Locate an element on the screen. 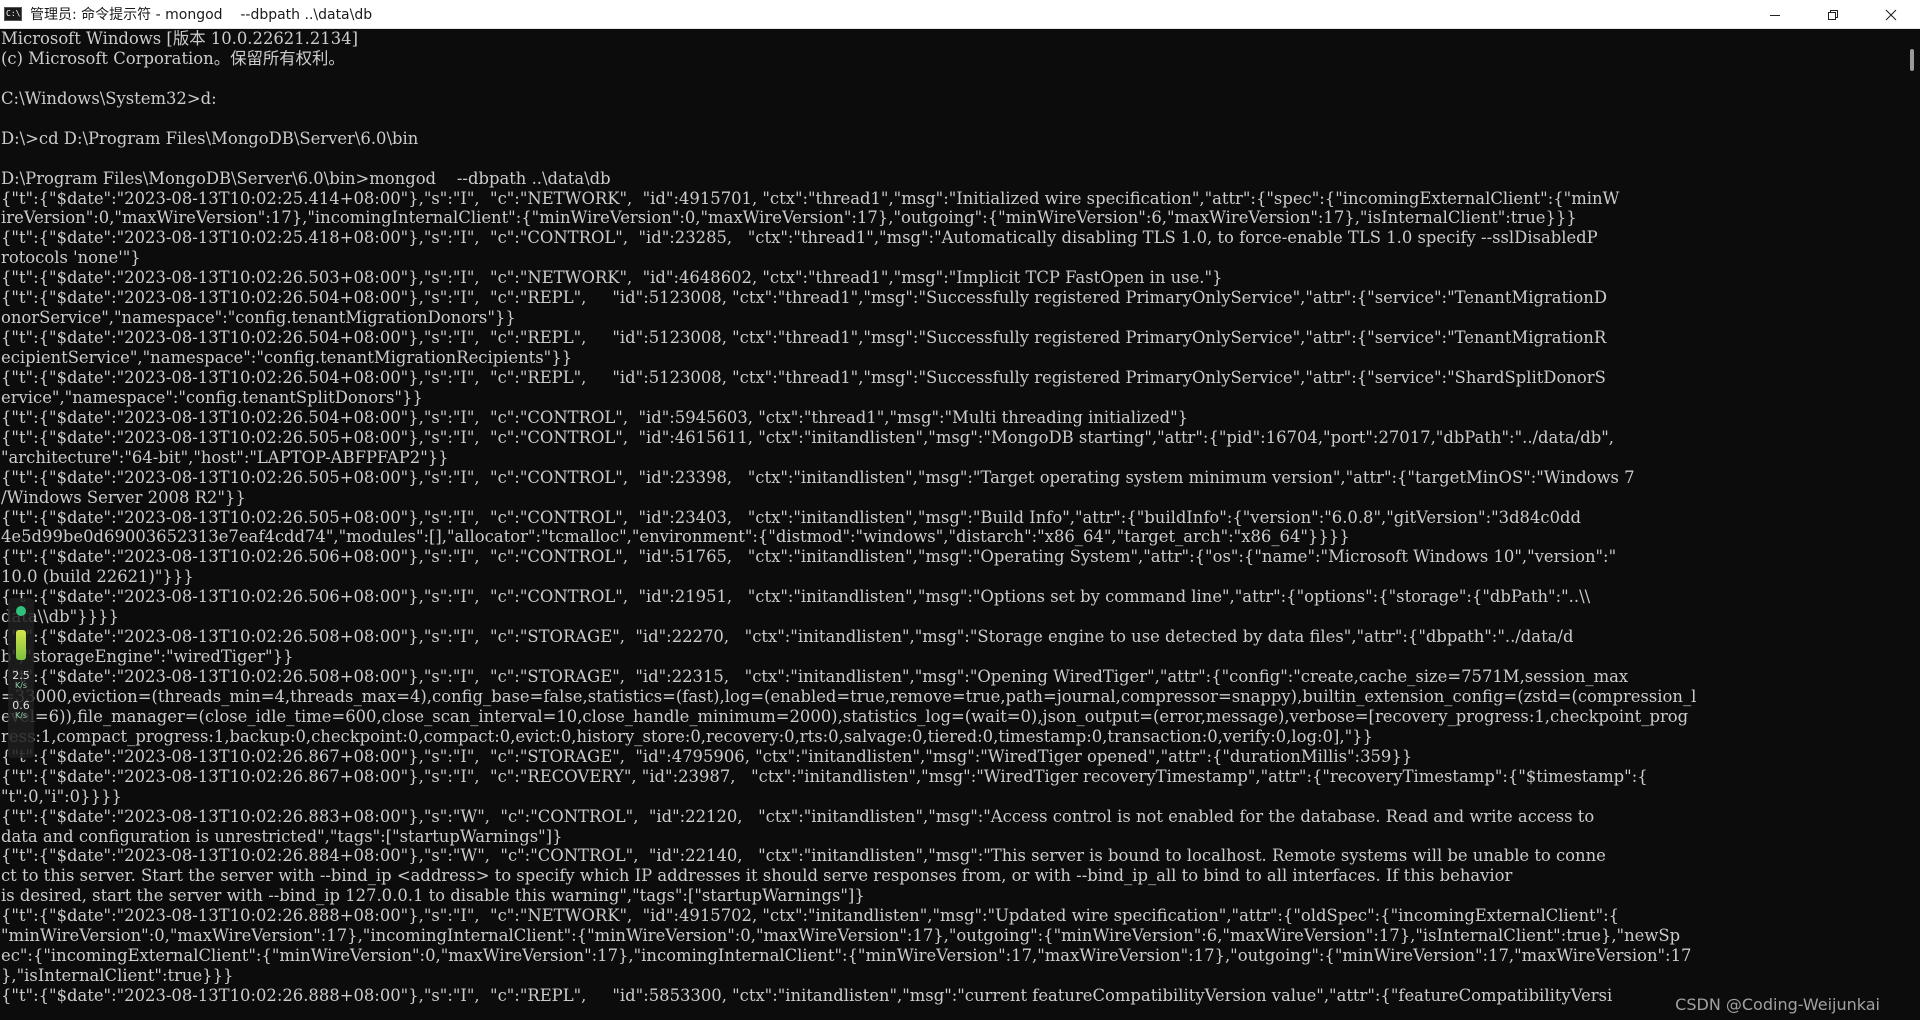 The height and width of the screenshot is (1020, 1920). scrollbar-thumb is located at coordinates (1912, 60).